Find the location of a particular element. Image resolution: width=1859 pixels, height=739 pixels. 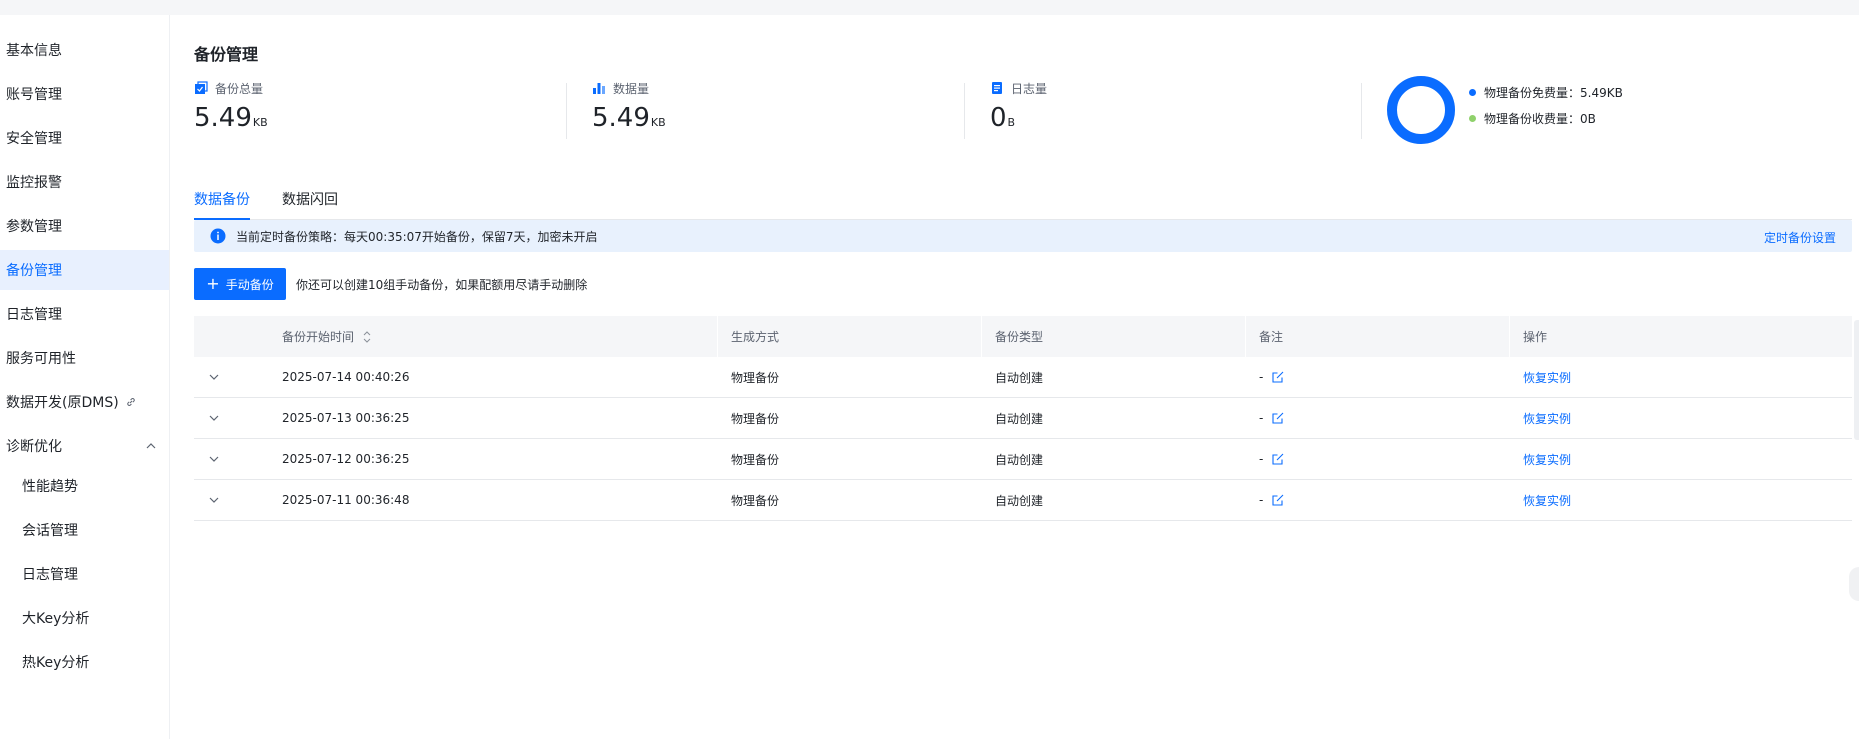

column-header-time: 备份开始时间 is located at coordinates (327, 336).